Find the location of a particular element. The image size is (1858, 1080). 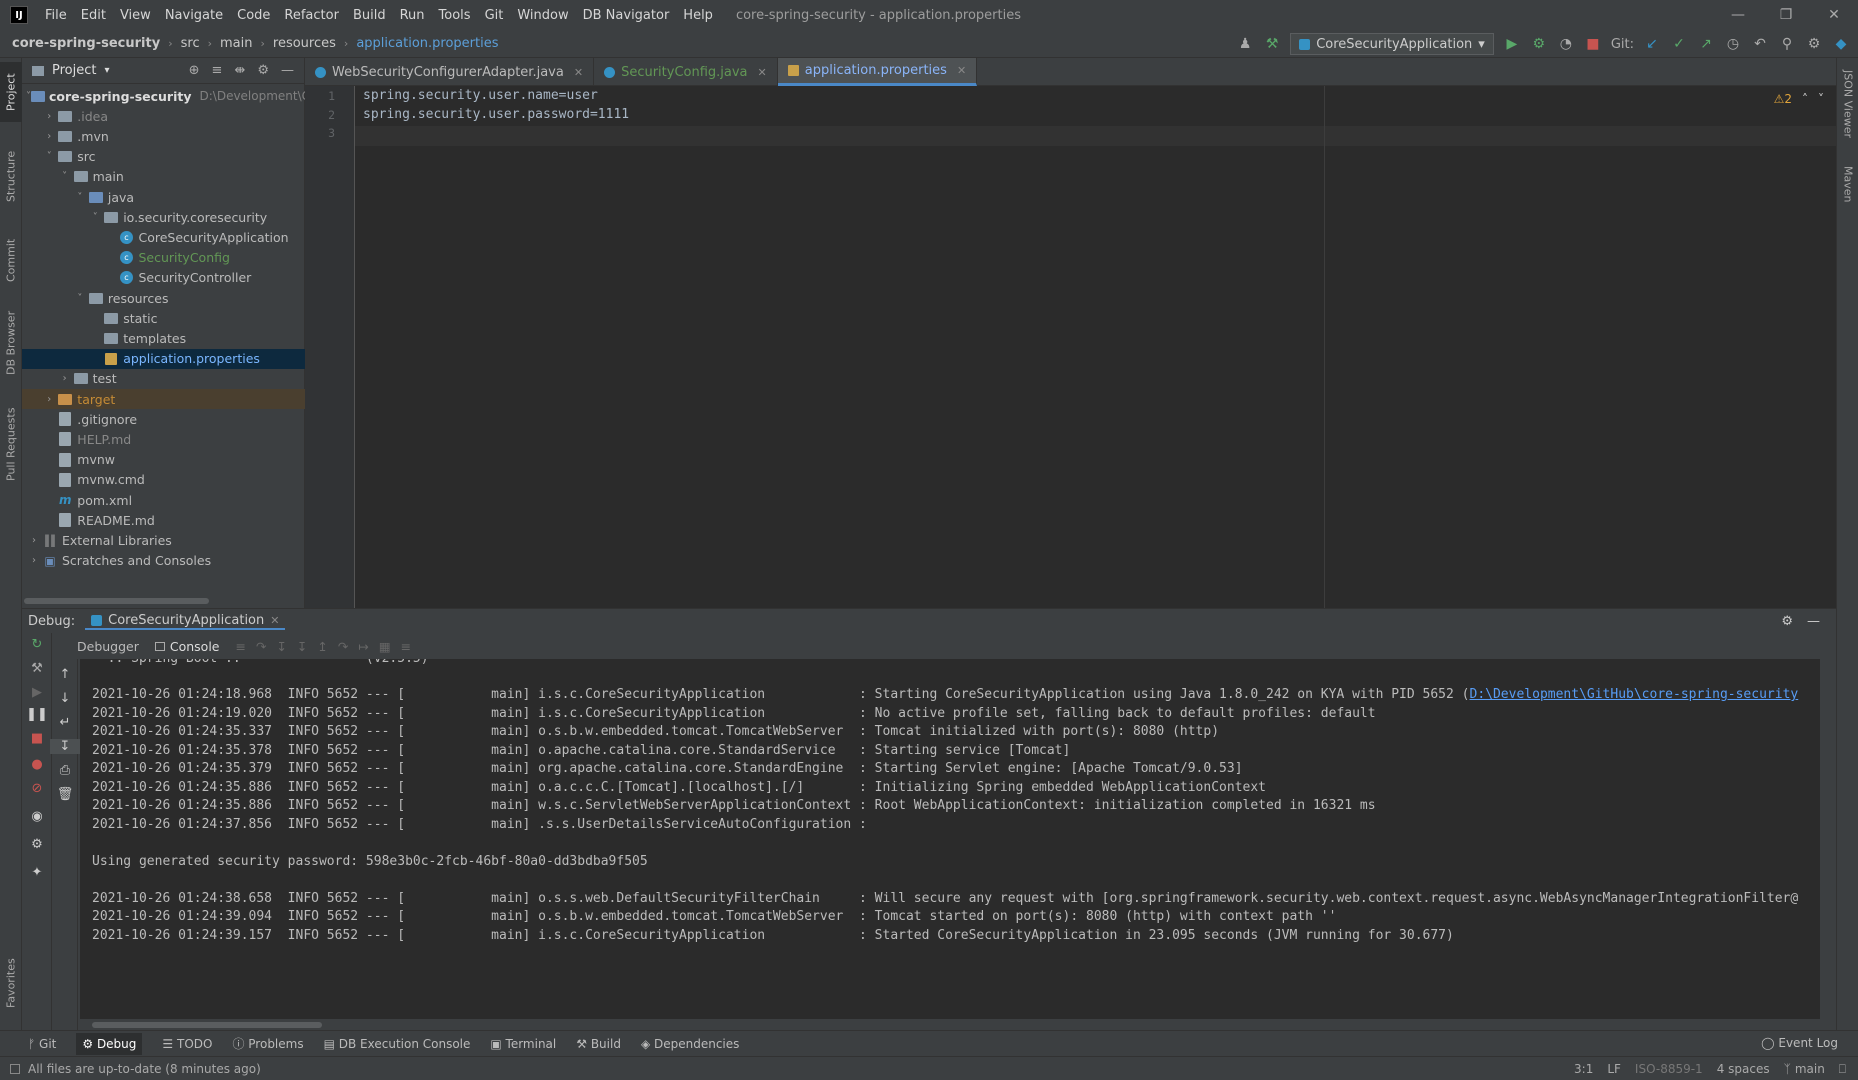

run-configuration-select: CoreSecurityApplication ▾ is located at coordinates (1392, 44).